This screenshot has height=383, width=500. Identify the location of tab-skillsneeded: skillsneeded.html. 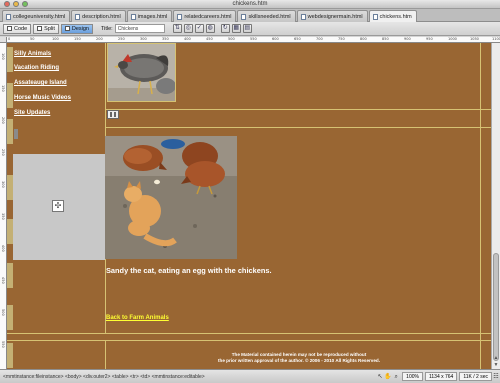
(266, 16).